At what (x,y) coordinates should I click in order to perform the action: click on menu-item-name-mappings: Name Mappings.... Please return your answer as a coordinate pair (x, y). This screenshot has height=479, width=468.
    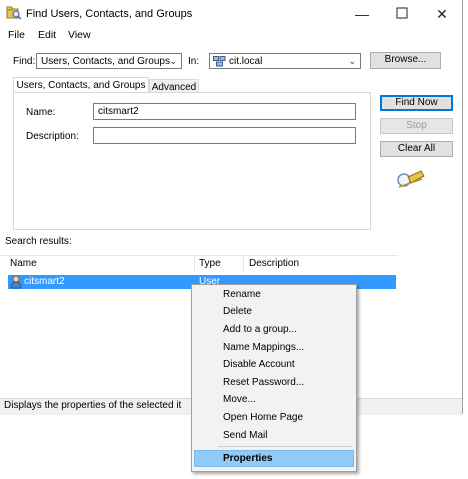
    Looking at the image, I should click on (263, 347).